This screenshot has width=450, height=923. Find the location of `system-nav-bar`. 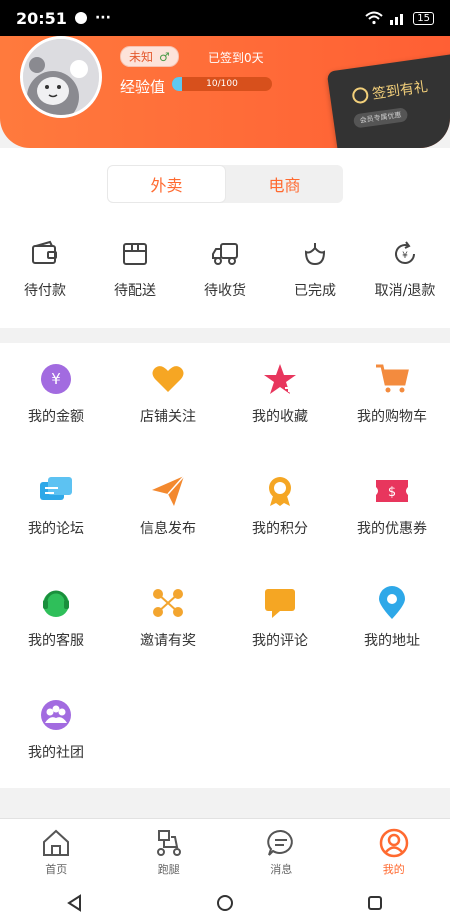

system-nav-bar is located at coordinates (225, 902).